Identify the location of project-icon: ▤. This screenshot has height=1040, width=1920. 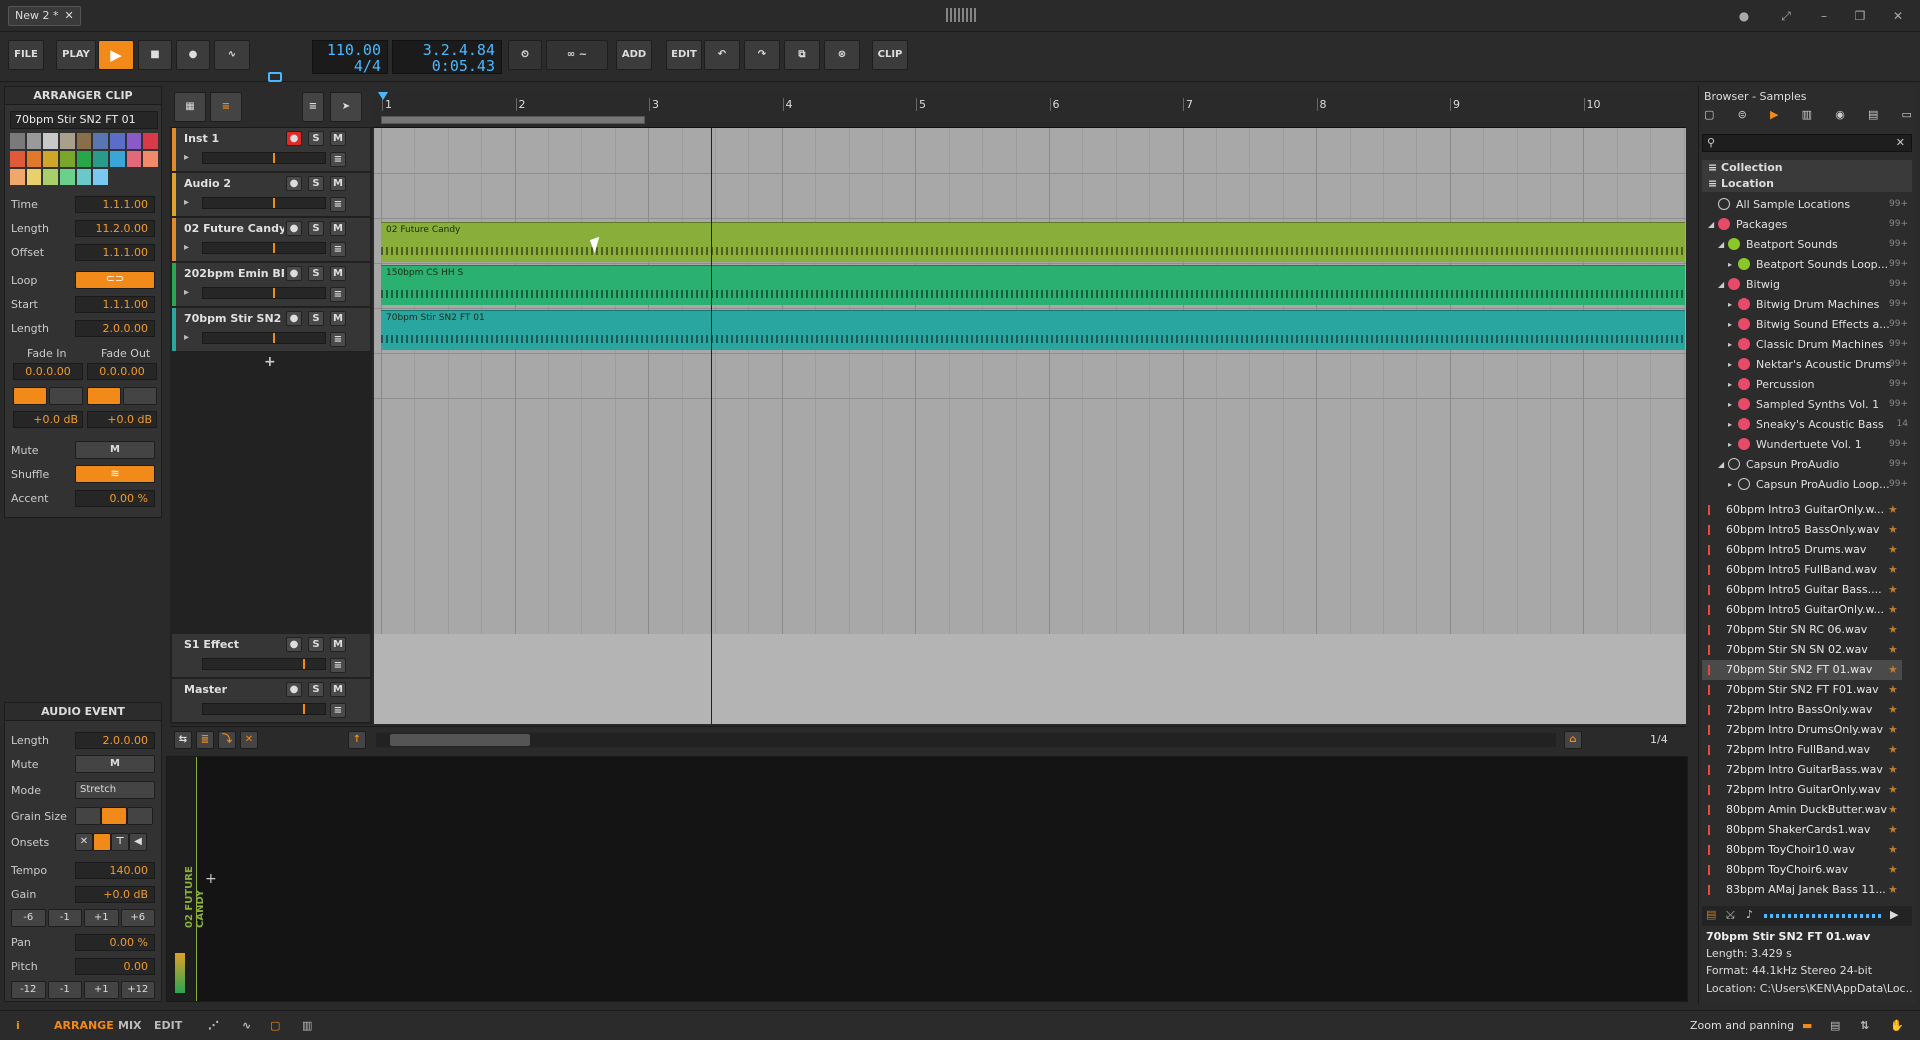
(1835, 1025).